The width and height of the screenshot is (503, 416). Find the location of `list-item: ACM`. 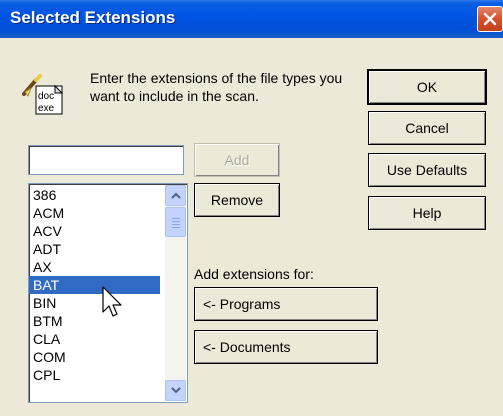

list-item: ACM is located at coordinates (94, 213).